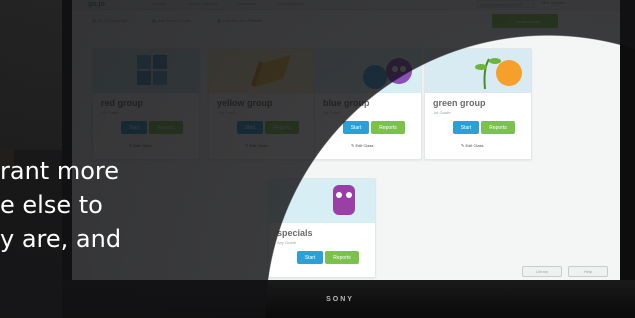  I want to click on card-subtitle: Any Grade, so click(287, 242).